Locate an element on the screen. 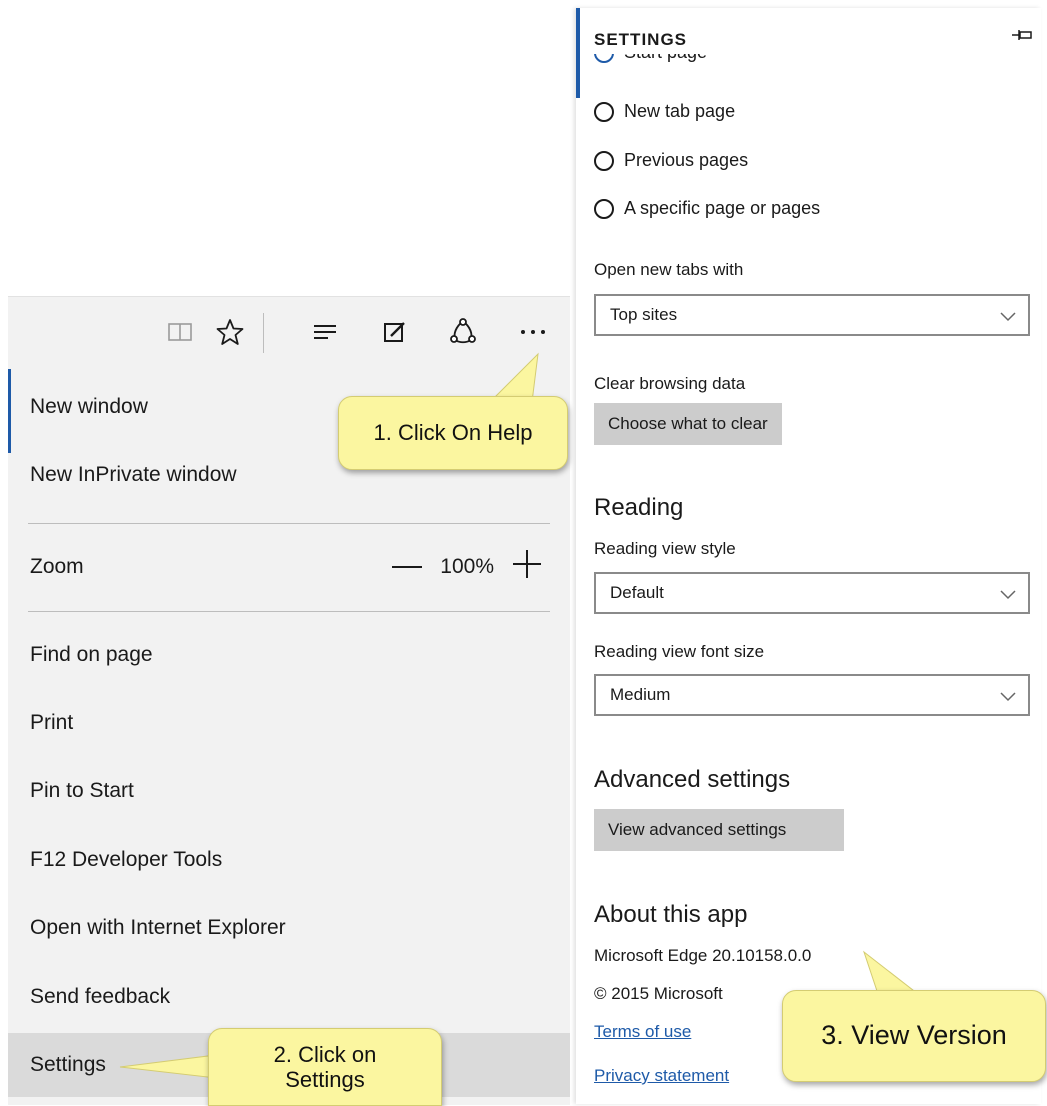 The image size is (1047, 1106). reading-heading: Reading is located at coordinates (639, 507).